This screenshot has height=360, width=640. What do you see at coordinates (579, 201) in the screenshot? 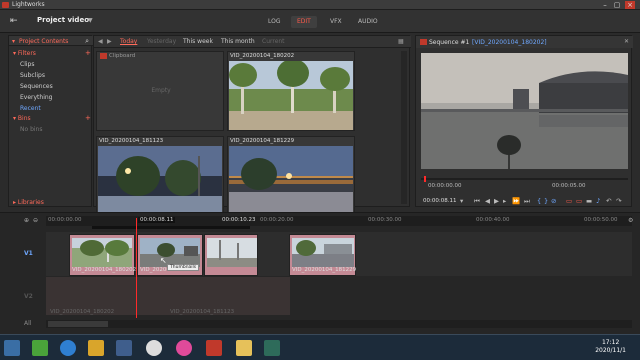
I see `replace-icon: ▭` at bounding box center [579, 201].